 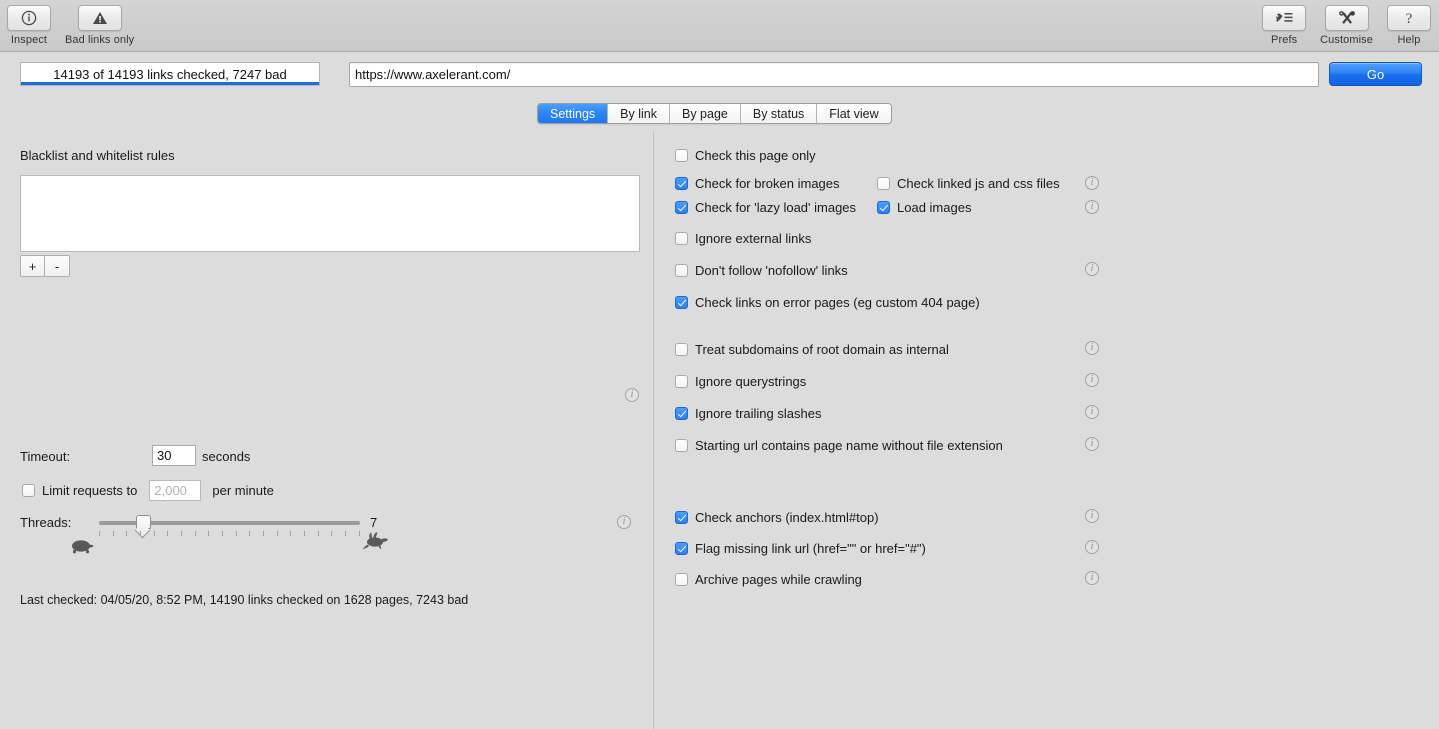 I want to click on checkbox-ignore-external-links, so click(x=681, y=238).